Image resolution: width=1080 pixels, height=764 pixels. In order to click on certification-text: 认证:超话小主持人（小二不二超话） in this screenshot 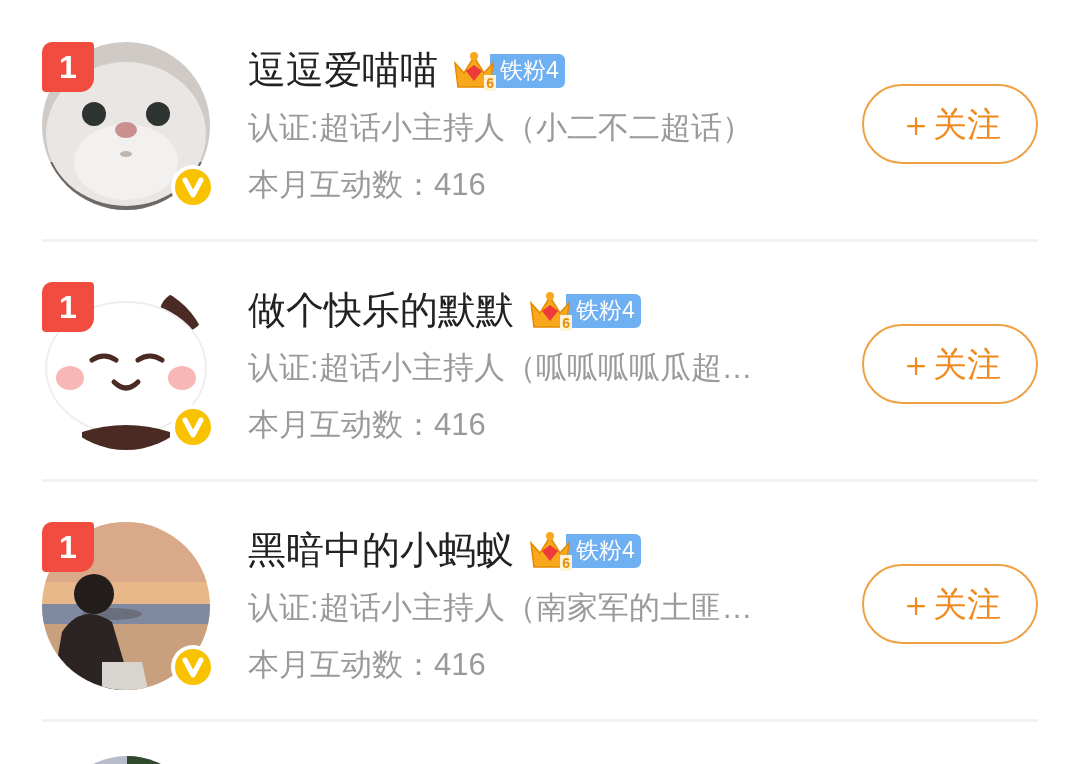, I will do `click(501, 128)`.